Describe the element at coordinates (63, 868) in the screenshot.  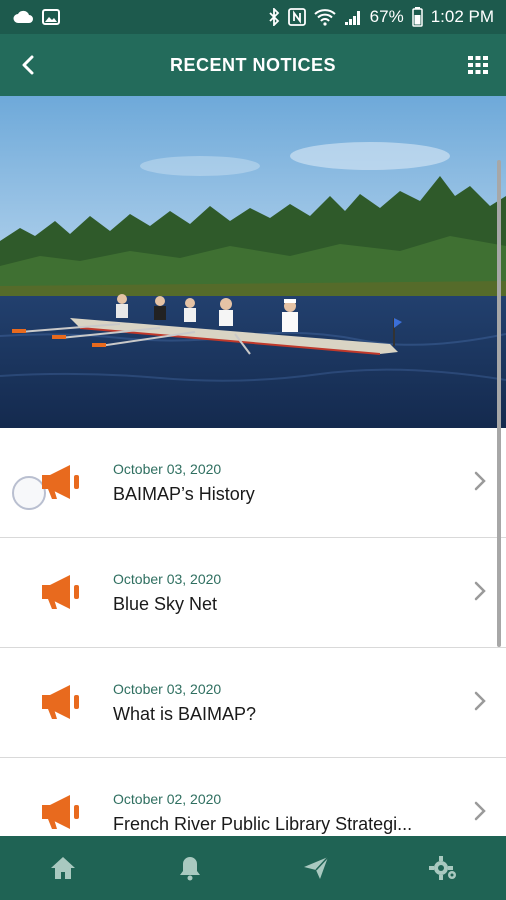
I see `home-icon` at that location.